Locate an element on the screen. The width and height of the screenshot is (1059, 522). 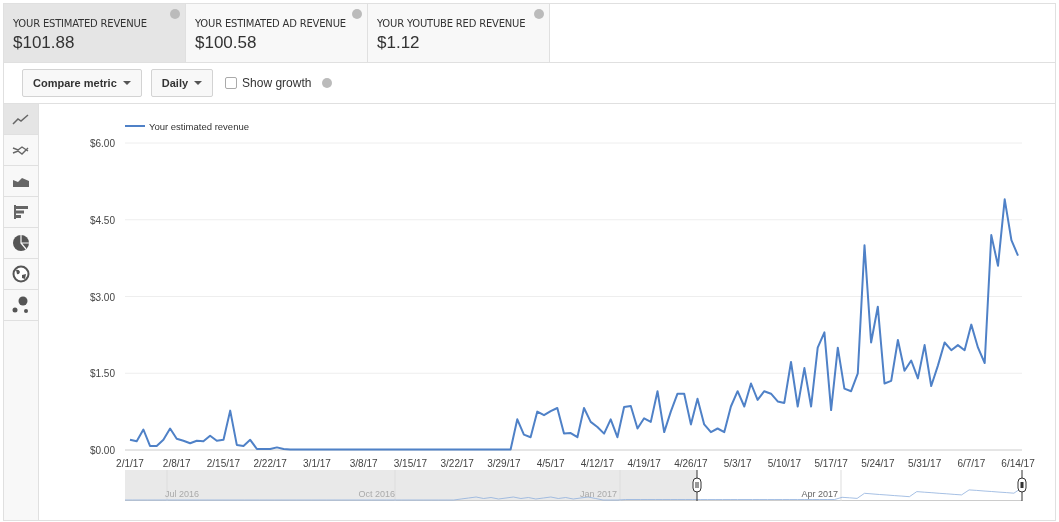
metric-tab: YOUR YOUTUBE RED REVENUE $1.12 is located at coordinates (459, 33).